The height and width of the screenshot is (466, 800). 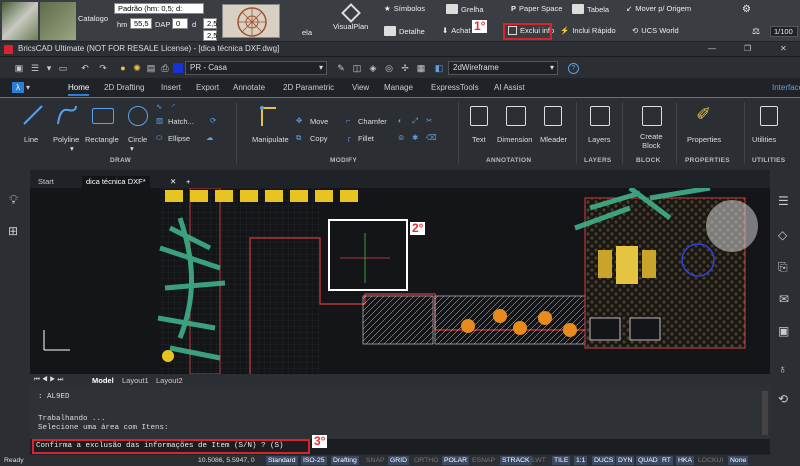 What do you see at coordinates (536, 8) in the screenshot?
I see `paper-space-button: P Paper Space` at bounding box center [536, 8].